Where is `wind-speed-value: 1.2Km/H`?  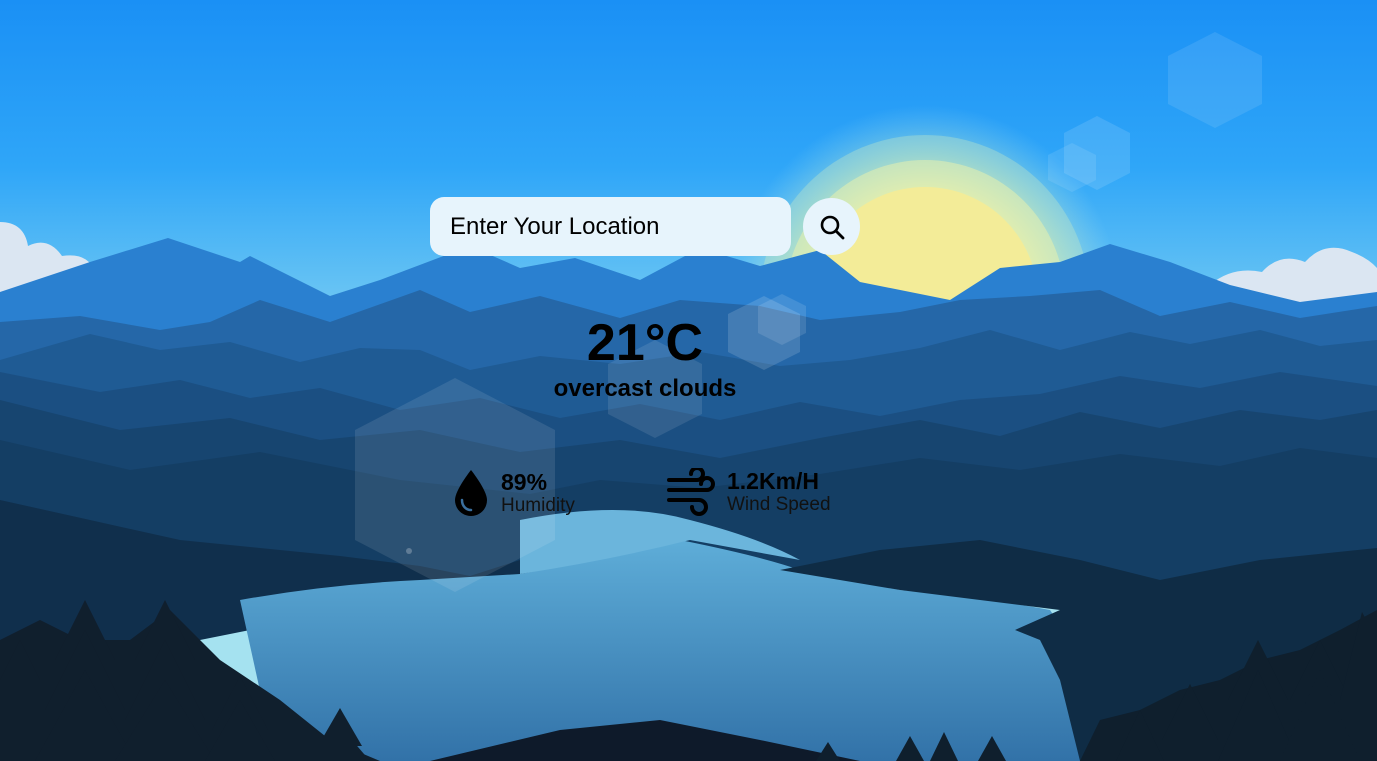 wind-speed-value: 1.2Km/H is located at coordinates (773, 481).